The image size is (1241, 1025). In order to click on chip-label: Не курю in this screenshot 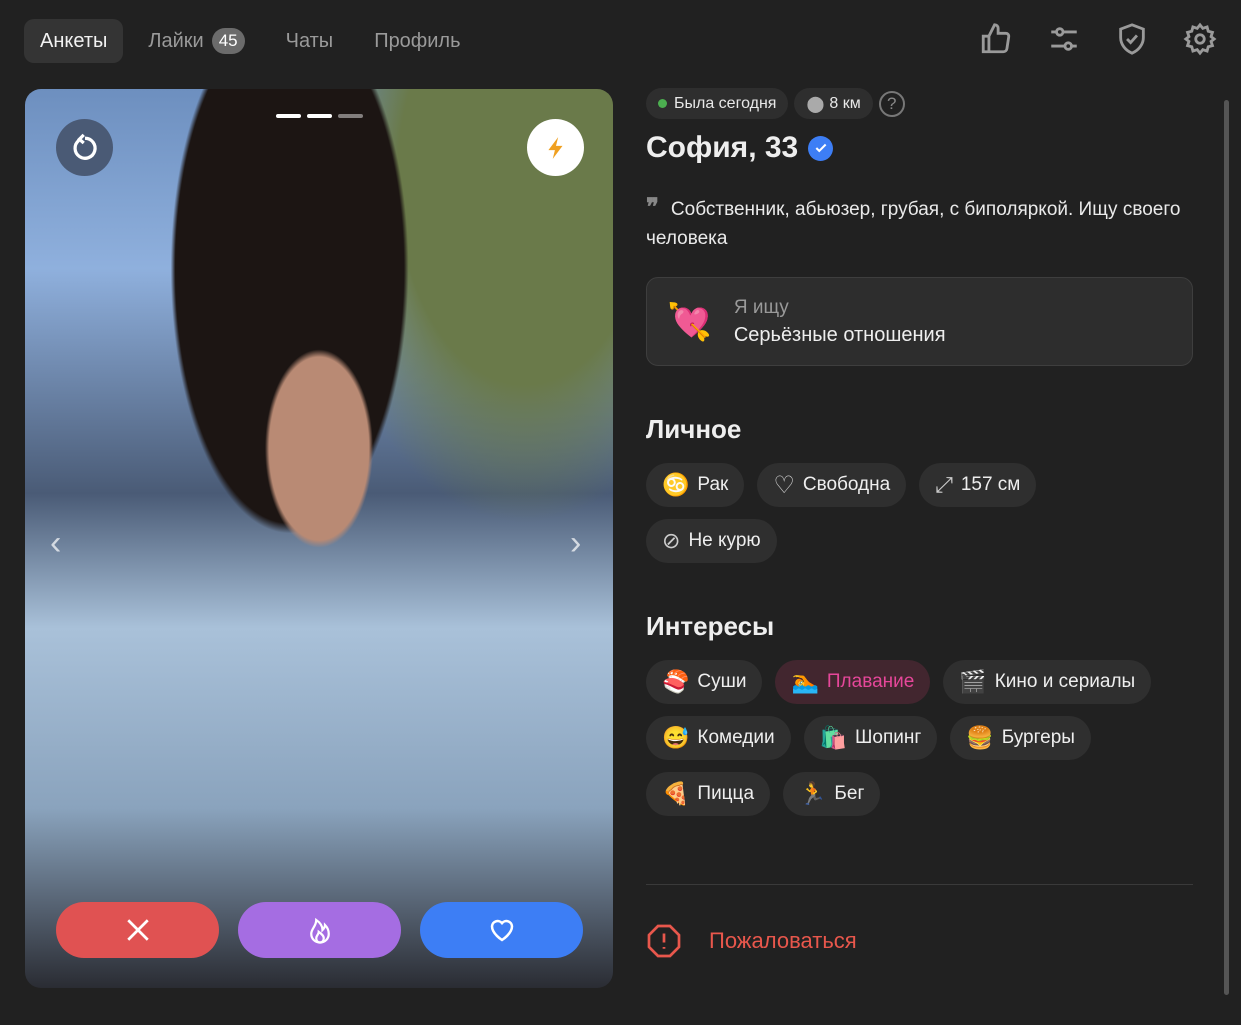, I will do `click(724, 540)`.